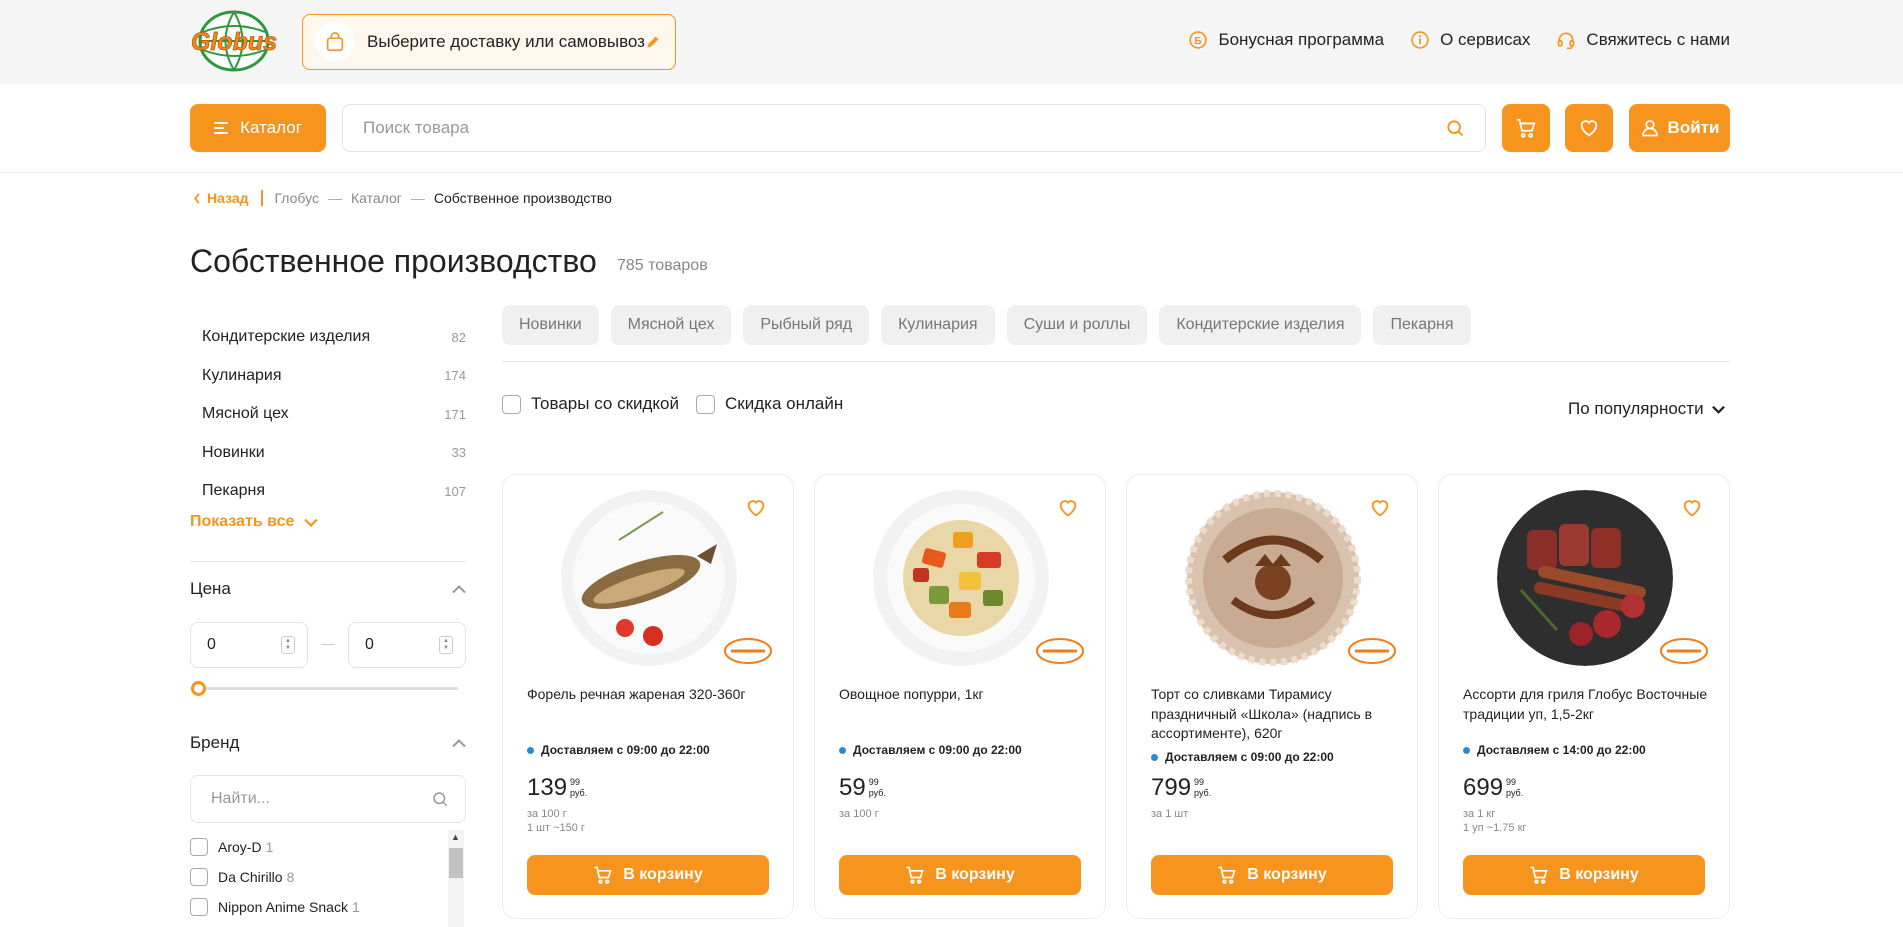  Describe the element at coordinates (938, 325) in the screenshot. I see `chip-culinary: Кулинария` at that location.